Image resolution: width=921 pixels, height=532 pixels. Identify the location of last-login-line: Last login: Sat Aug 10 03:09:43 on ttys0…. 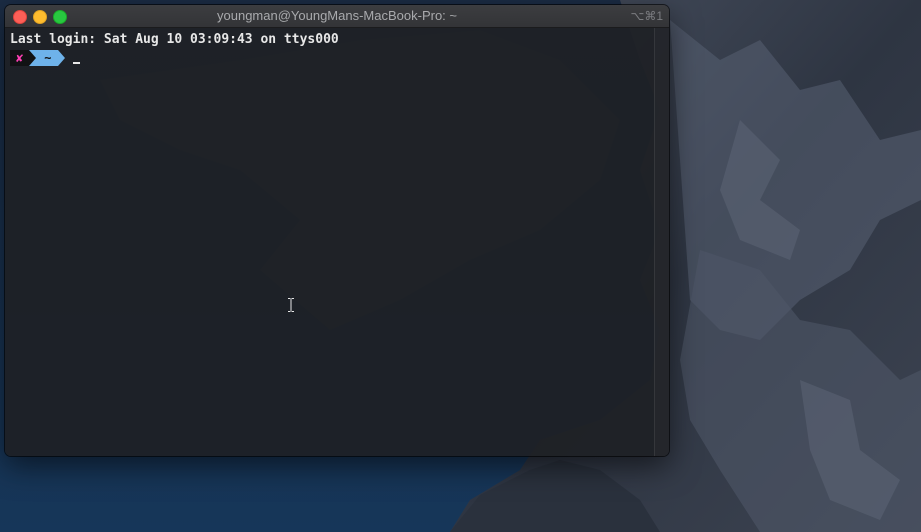
(174, 39).